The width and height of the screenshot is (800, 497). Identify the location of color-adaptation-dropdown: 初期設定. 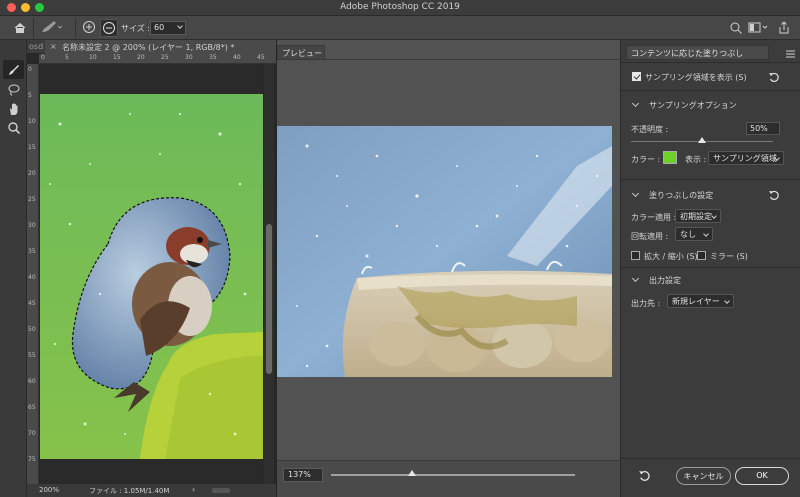
(698, 216).